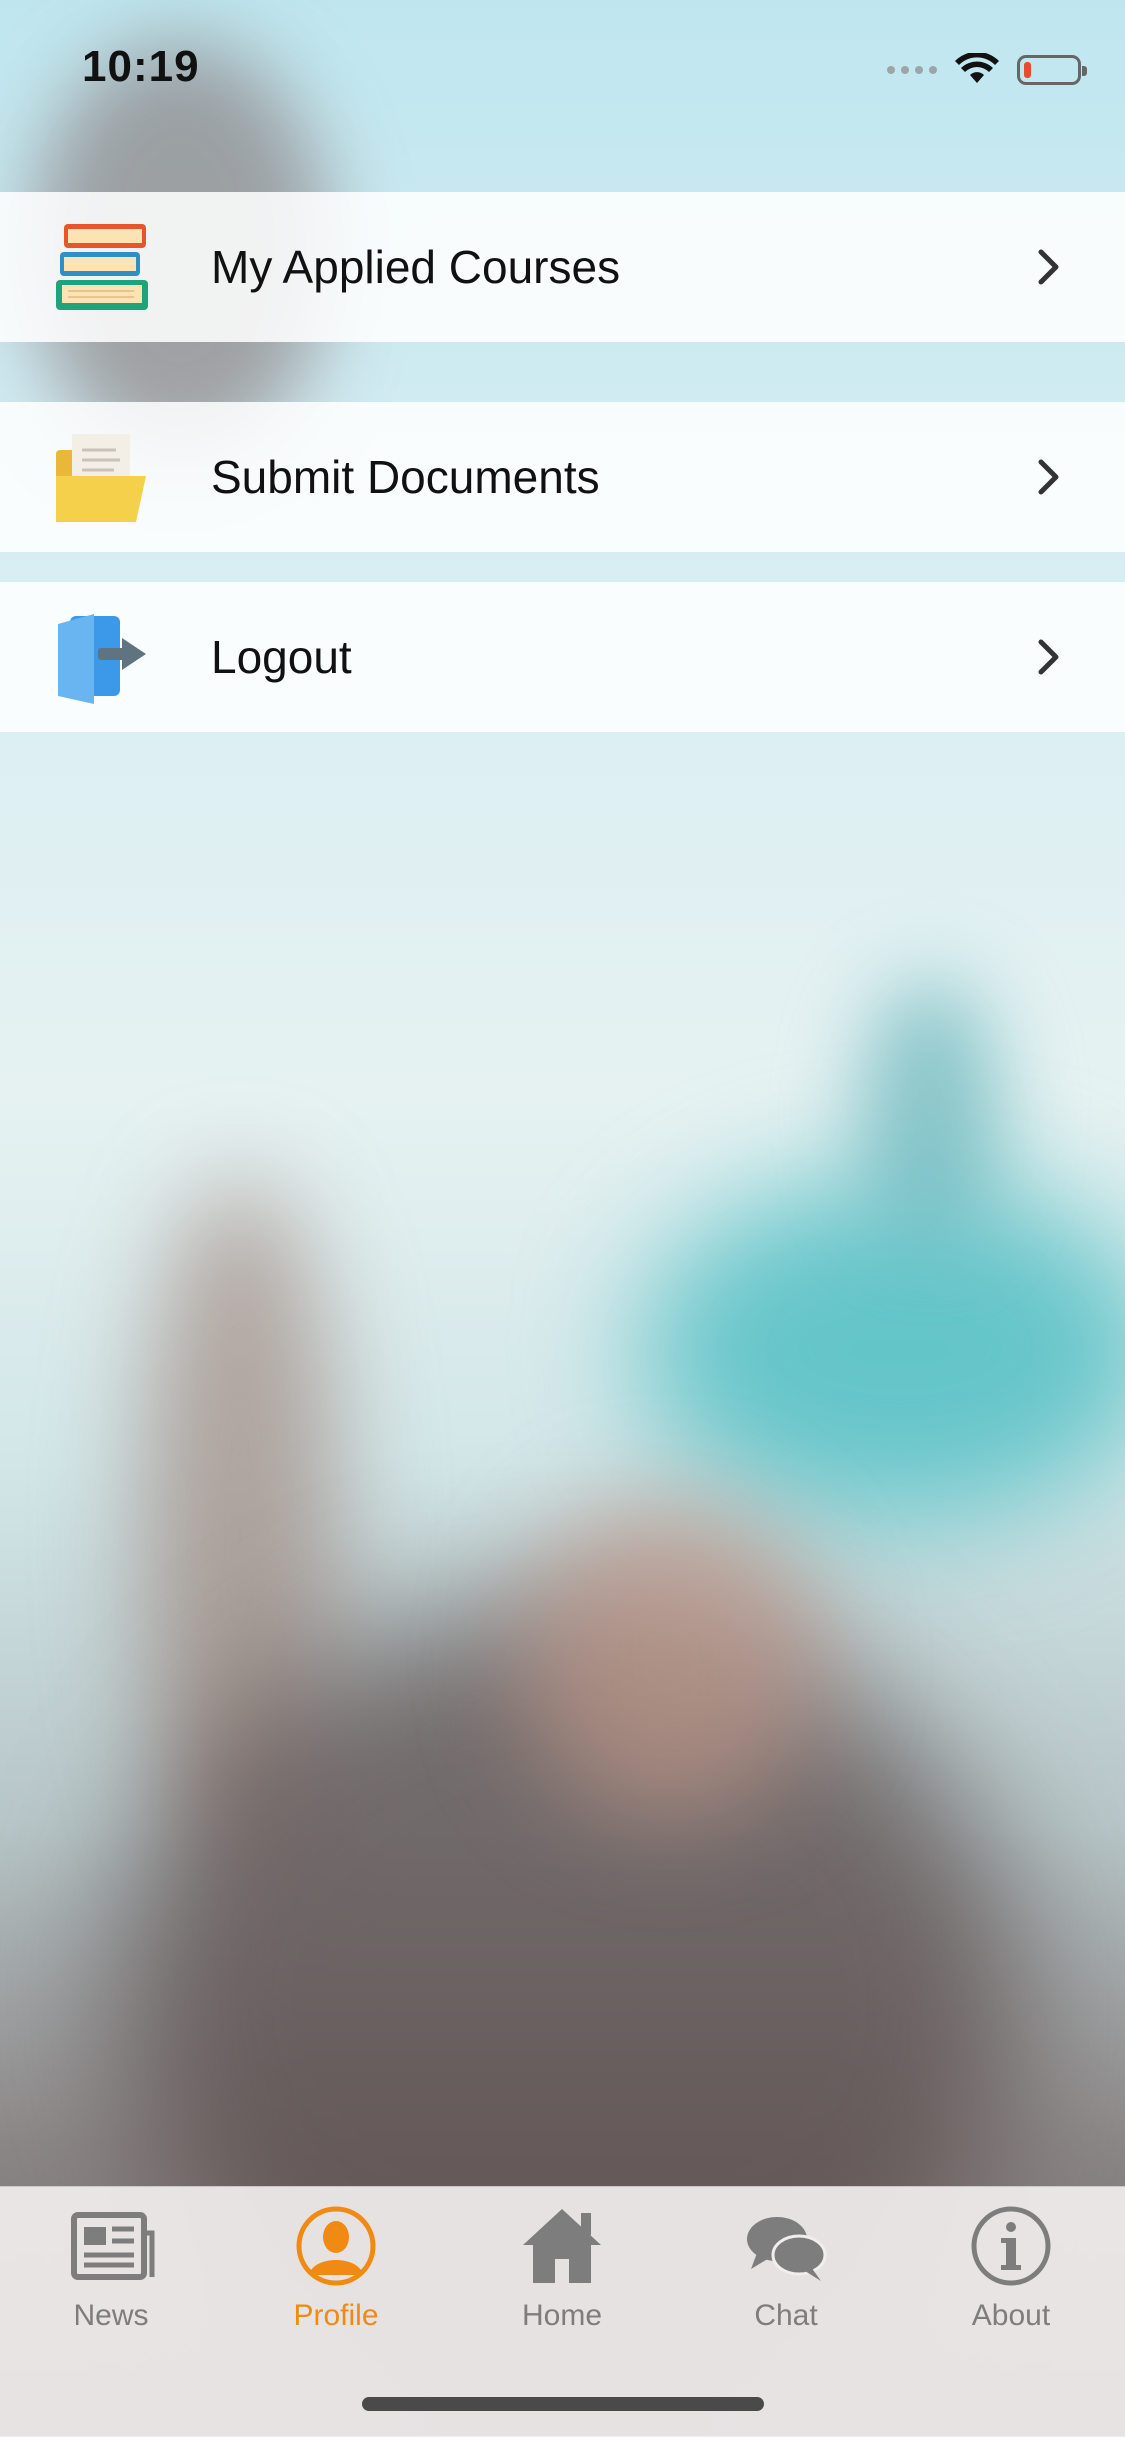 This screenshot has height=2437, width=1125. I want to click on tab-about: About, so click(1011, 2278).